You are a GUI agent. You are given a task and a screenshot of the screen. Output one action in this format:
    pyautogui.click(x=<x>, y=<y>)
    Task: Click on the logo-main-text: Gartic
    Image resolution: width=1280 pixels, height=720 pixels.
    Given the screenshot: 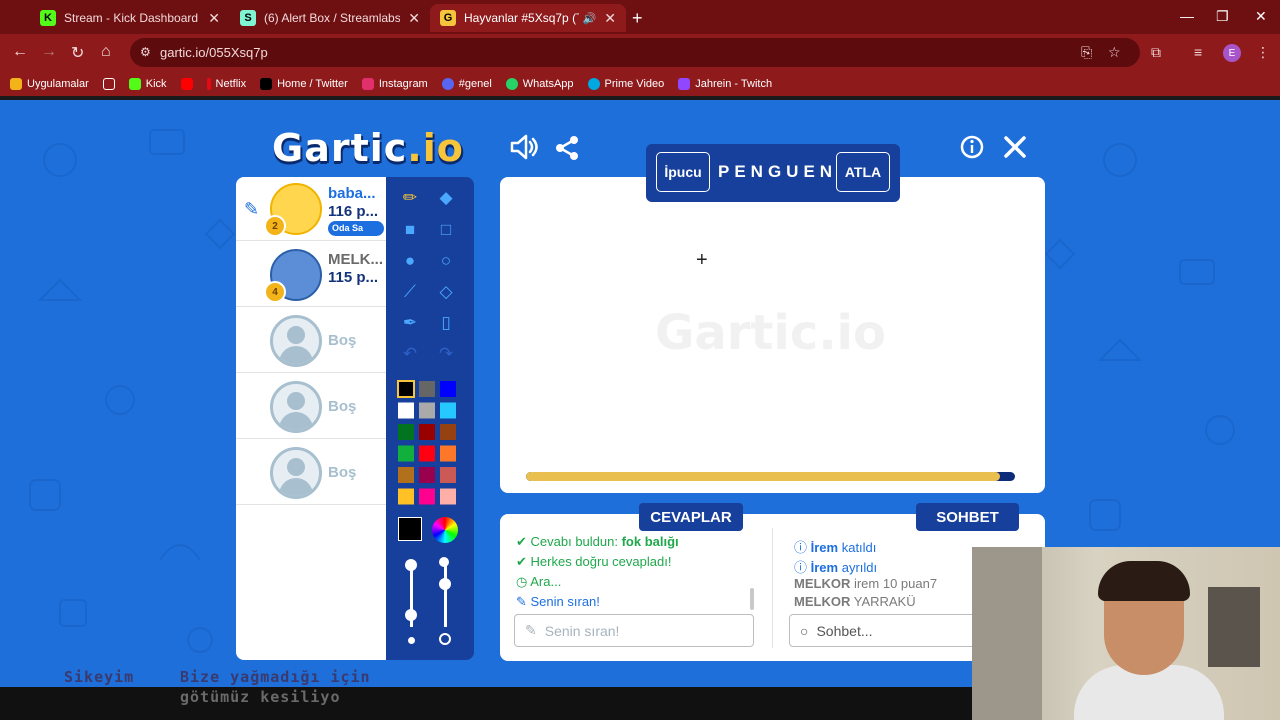 What is the action you would take?
    pyautogui.click(x=340, y=148)
    